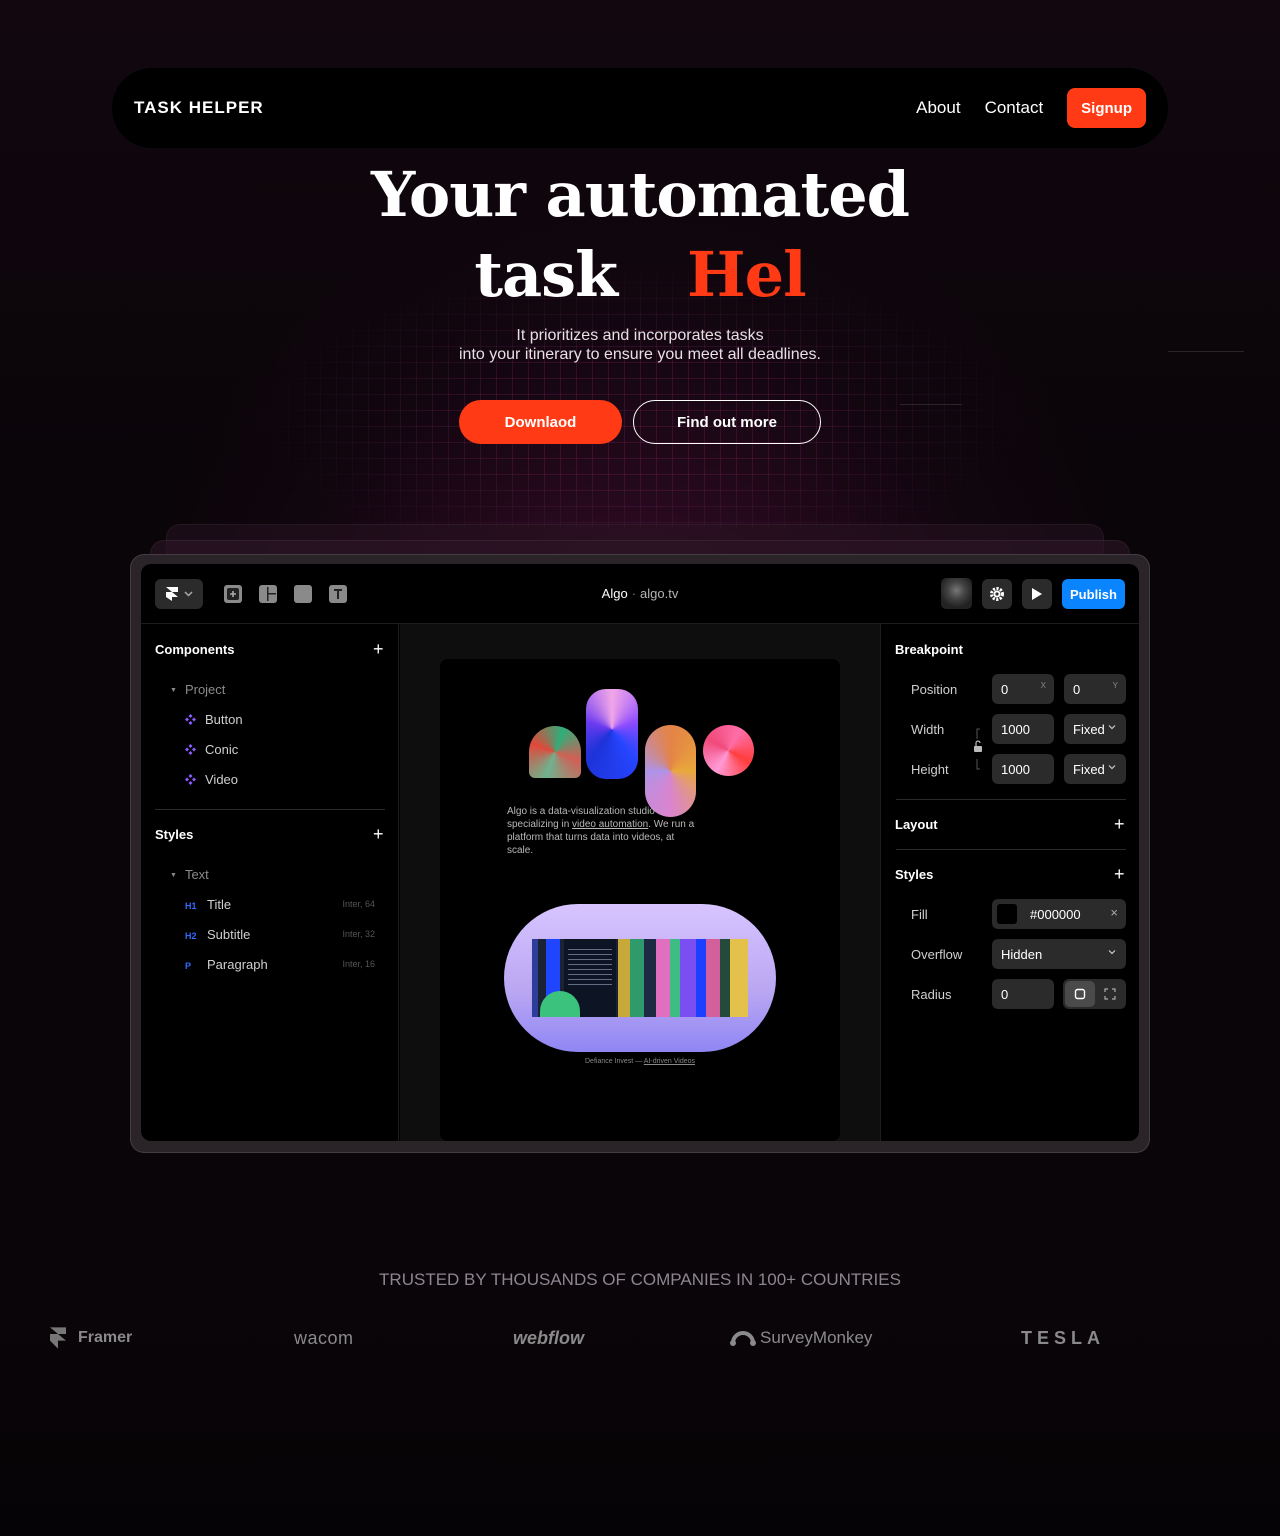 The height and width of the screenshot is (1536, 1280). What do you see at coordinates (540, 422) in the screenshot?
I see `download-button: Downlaod` at bounding box center [540, 422].